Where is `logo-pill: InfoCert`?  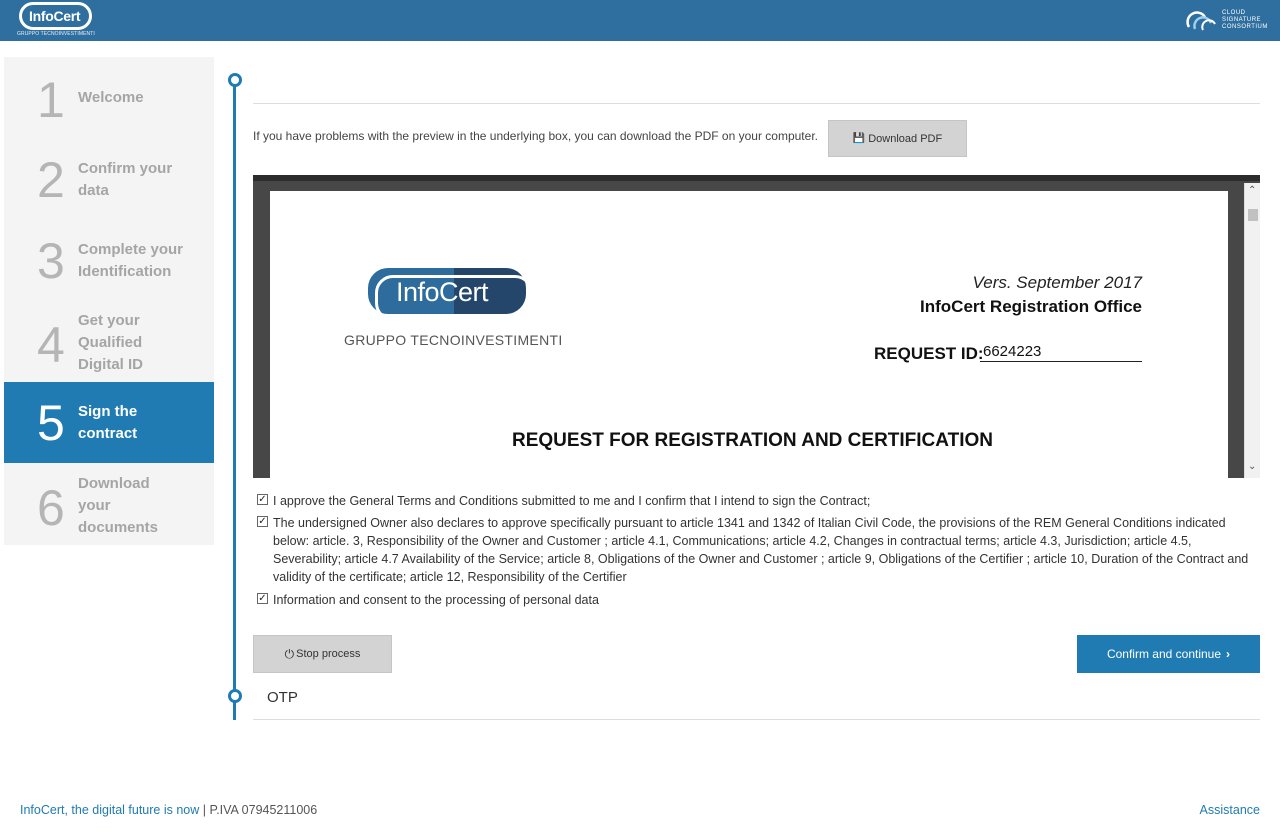
logo-pill: InfoCert is located at coordinates (55, 16).